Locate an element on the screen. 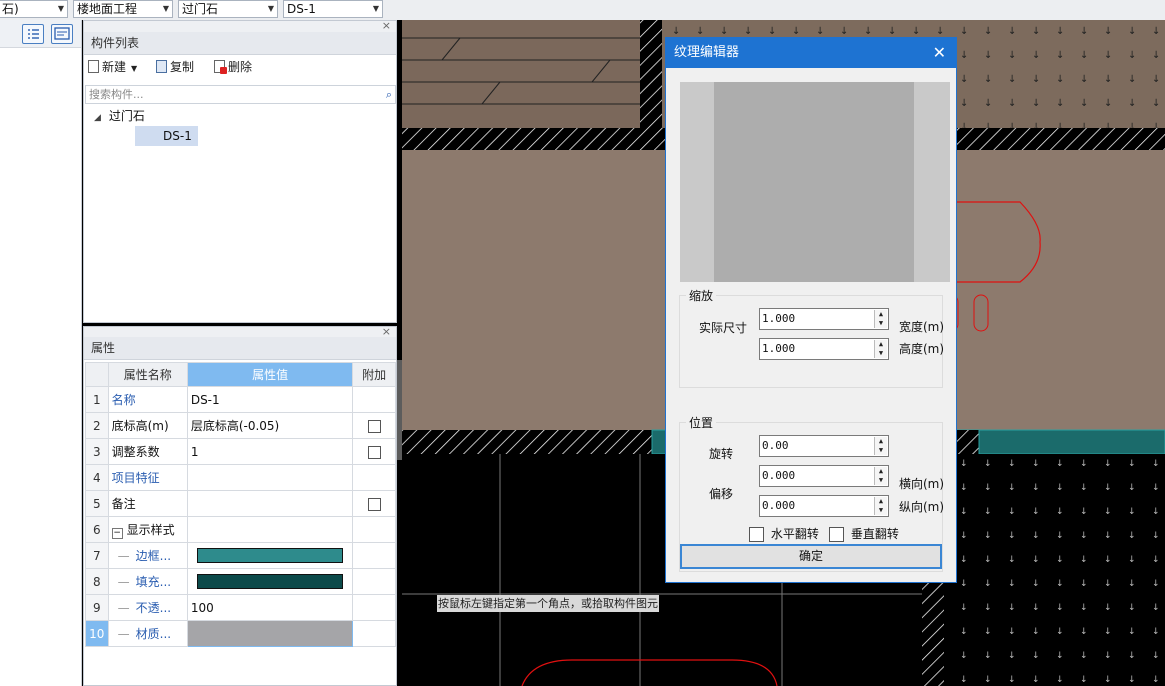  height-spinbox: 1.000 ▲ ▼ is located at coordinates (824, 349).